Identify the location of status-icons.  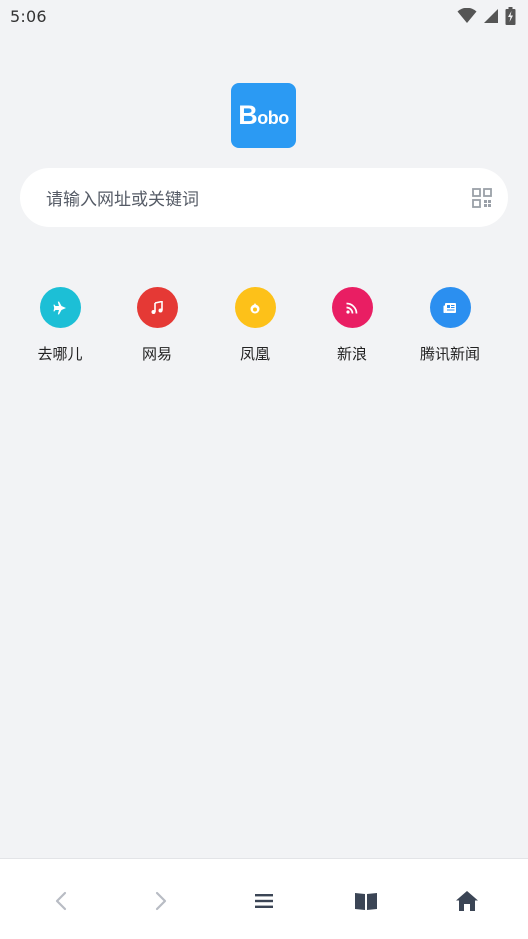
(486, 16).